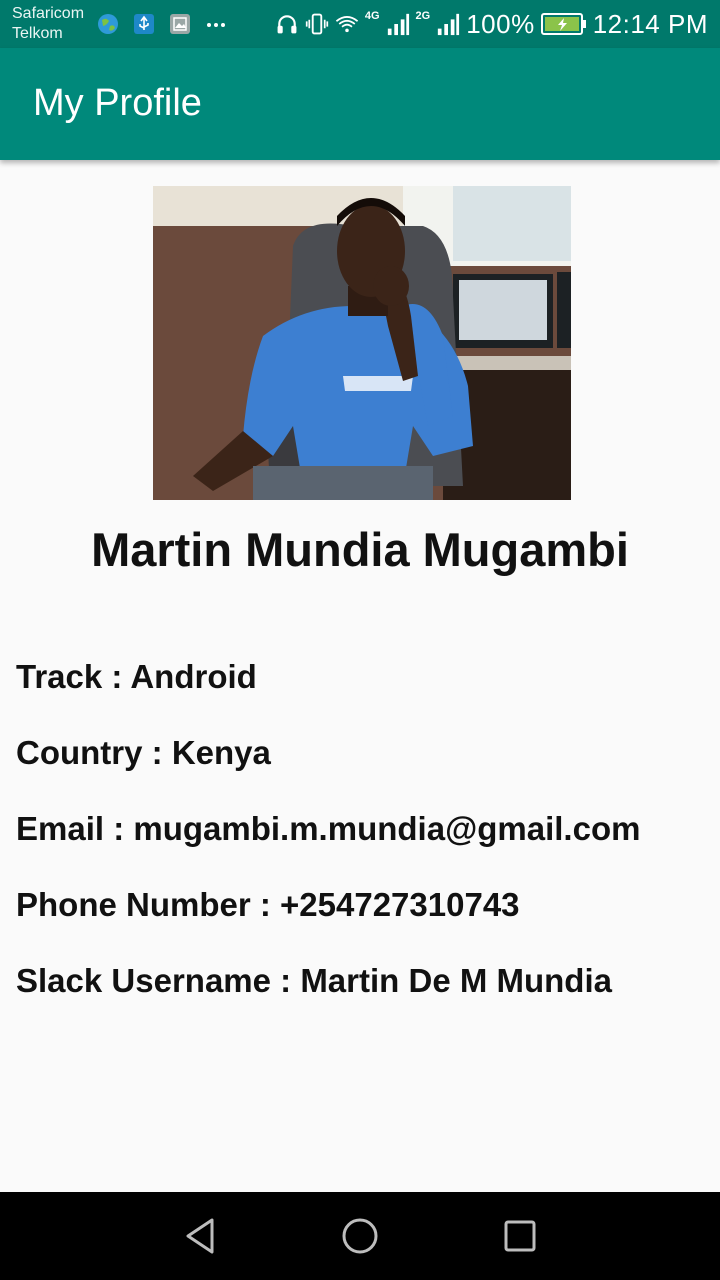 This screenshot has height=1280, width=720. Describe the element at coordinates (563, 24) in the screenshot. I see `battery-charging-icon` at that location.